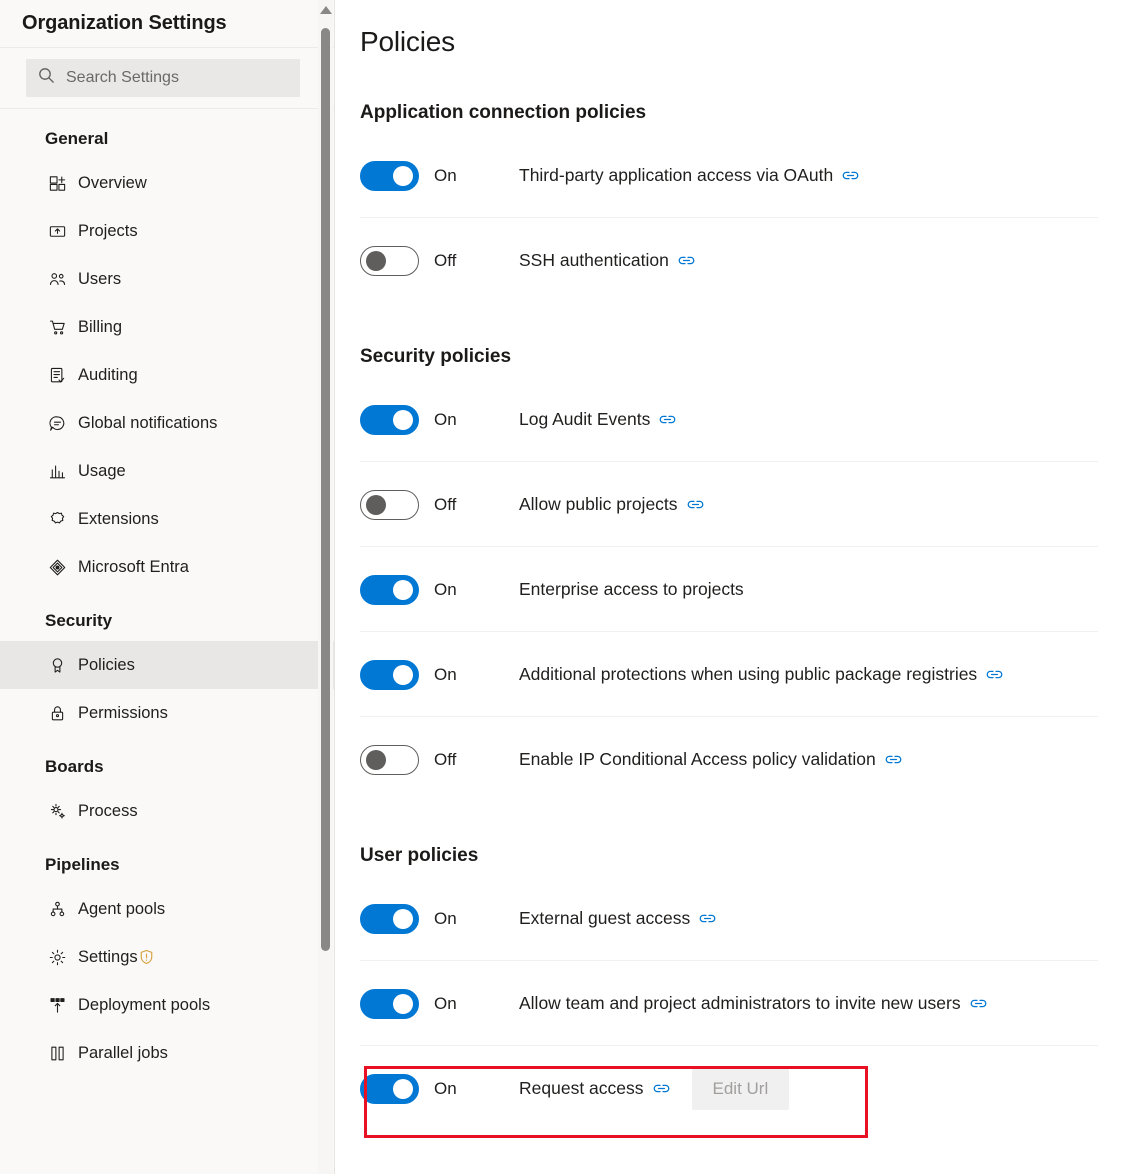 This screenshot has height=1174, width=1143. What do you see at coordinates (144, 1004) in the screenshot?
I see `sidebar-item-label: Deployment pools` at bounding box center [144, 1004].